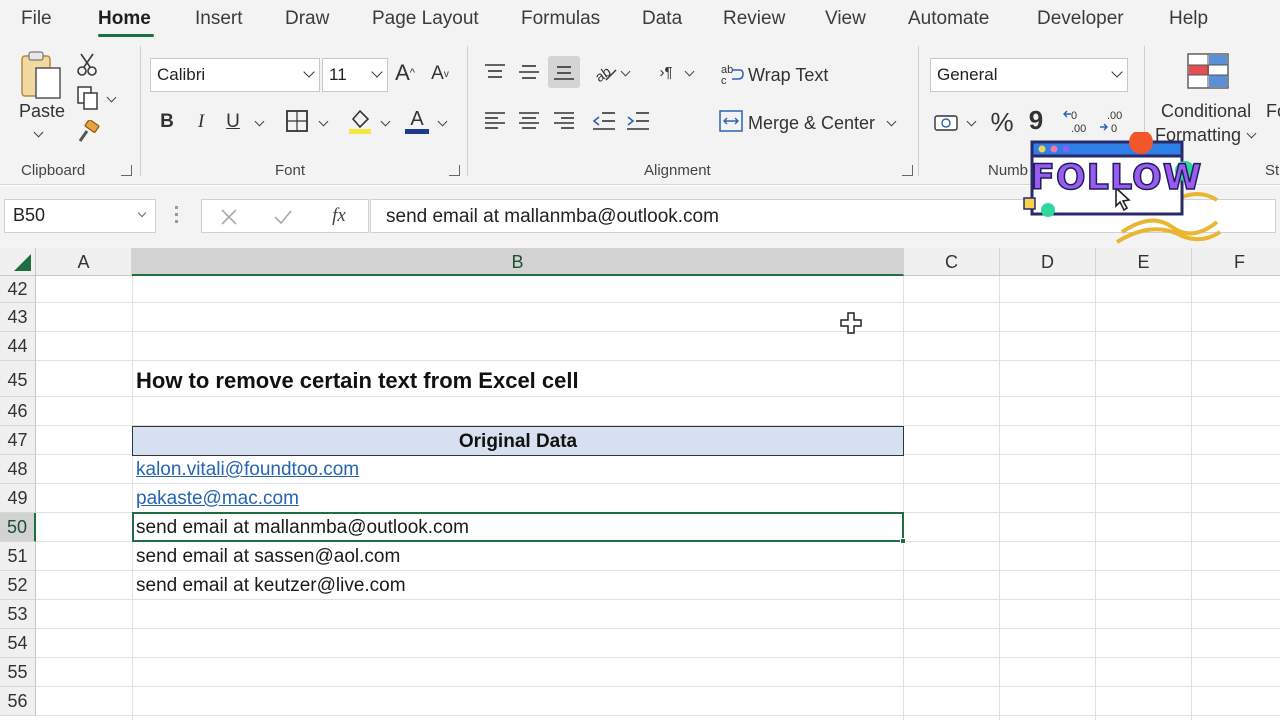 The height and width of the screenshot is (720, 1280). What do you see at coordinates (53, 170) in the screenshot?
I see `clipboard-group-label: Clipboard` at bounding box center [53, 170].